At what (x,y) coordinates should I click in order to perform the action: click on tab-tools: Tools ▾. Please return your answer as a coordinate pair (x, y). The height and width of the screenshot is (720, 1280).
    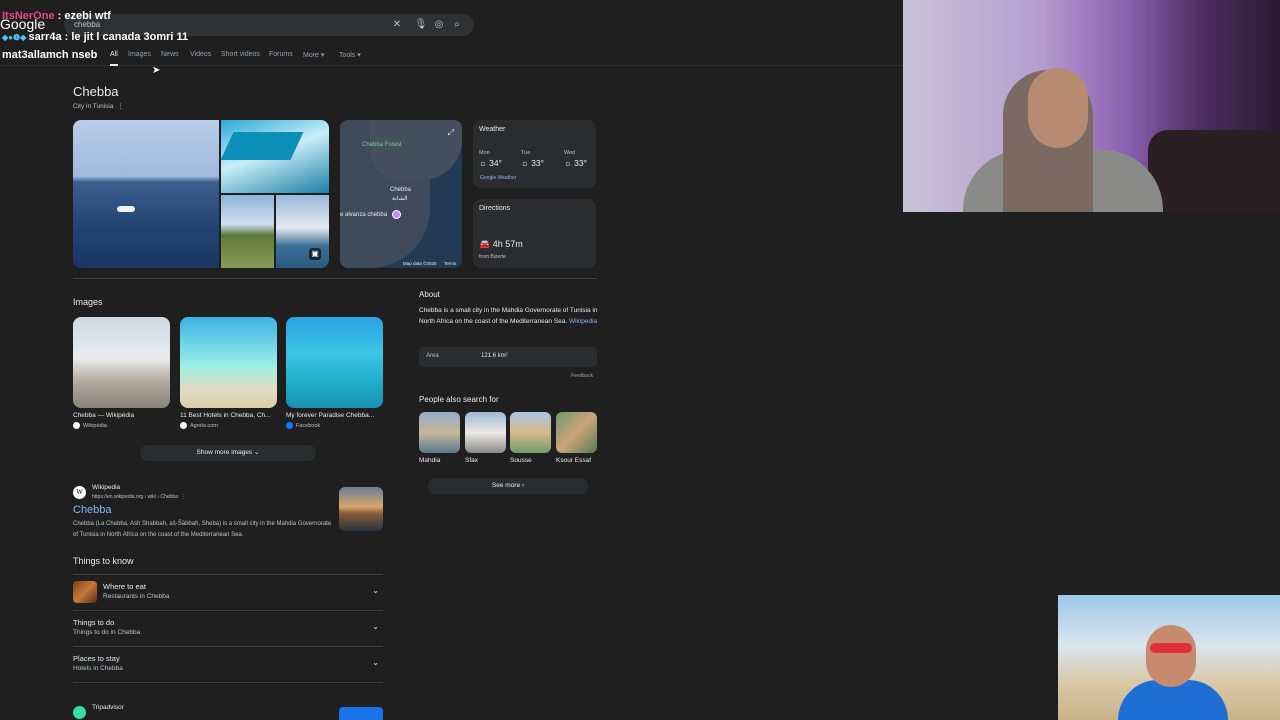
    Looking at the image, I should click on (350, 55).